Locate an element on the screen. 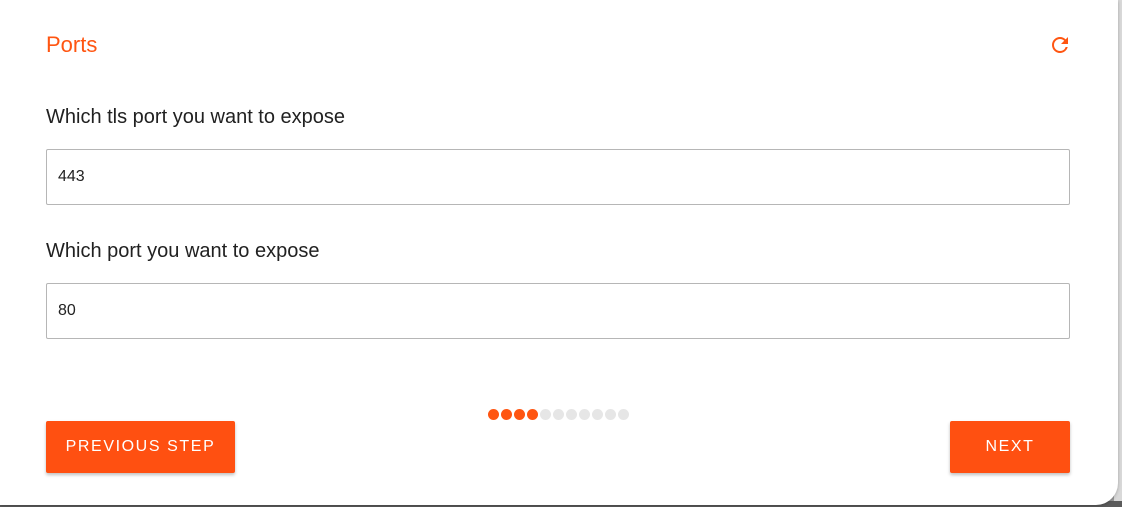  progress-stepper is located at coordinates (558, 414).